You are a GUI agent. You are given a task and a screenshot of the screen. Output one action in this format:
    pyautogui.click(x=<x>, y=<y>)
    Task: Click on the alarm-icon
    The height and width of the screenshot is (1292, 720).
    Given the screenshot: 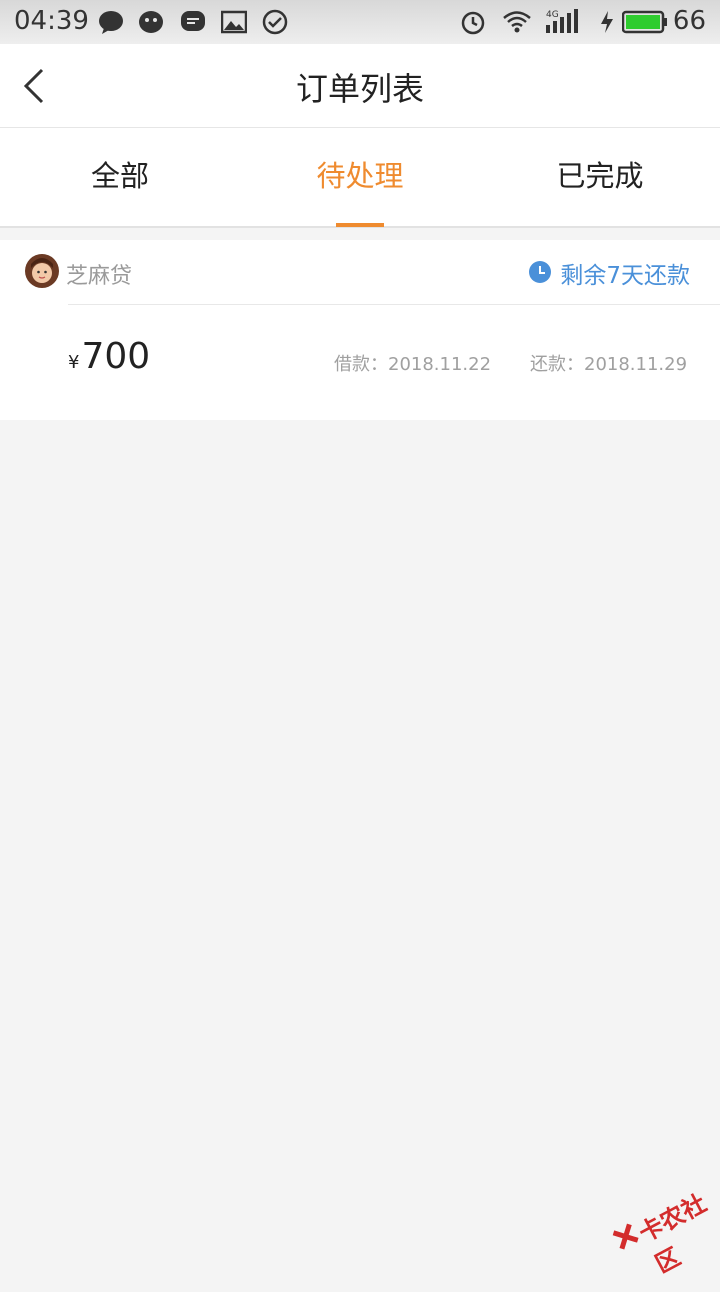 What is the action you would take?
    pyautogui.click(x=473, y=23)
    